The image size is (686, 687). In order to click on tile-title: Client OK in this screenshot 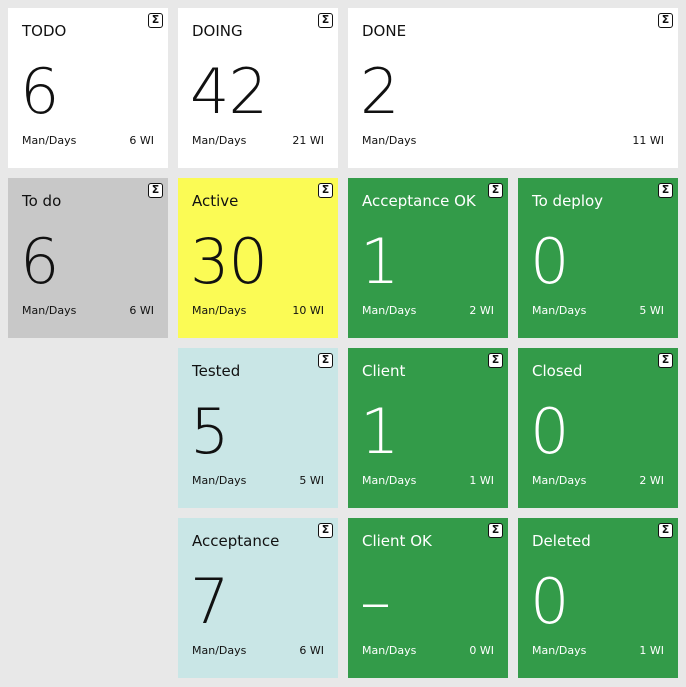, I will do `click(397, 541)`.